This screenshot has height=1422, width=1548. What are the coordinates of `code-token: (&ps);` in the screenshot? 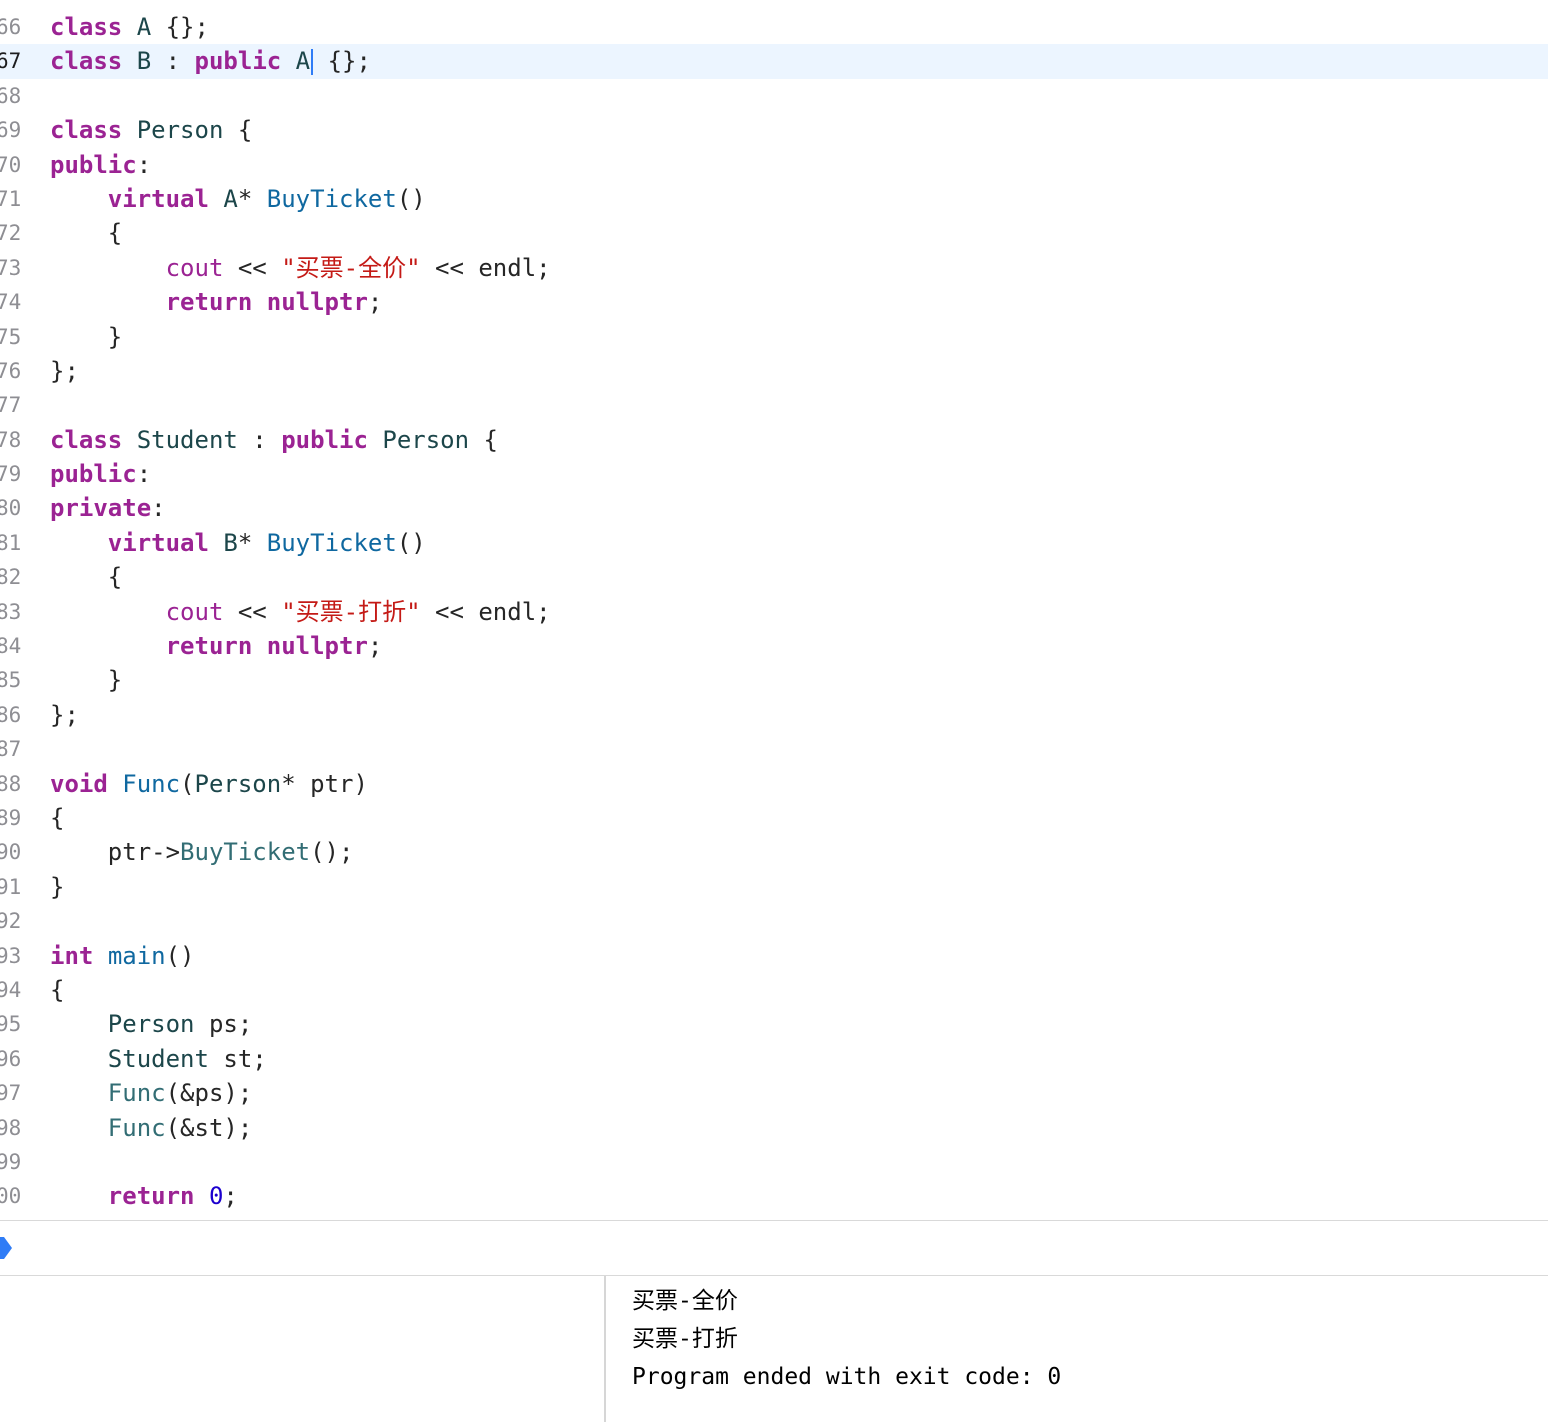 It's located at (209, 1093).